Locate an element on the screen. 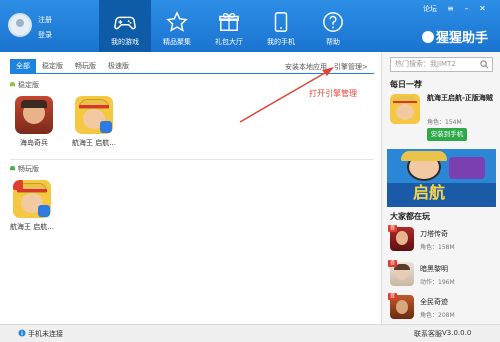 Image resolution: width=500 pixels, height=342 pixels. tab-all: 全部 is located at coordinates (23, 66).